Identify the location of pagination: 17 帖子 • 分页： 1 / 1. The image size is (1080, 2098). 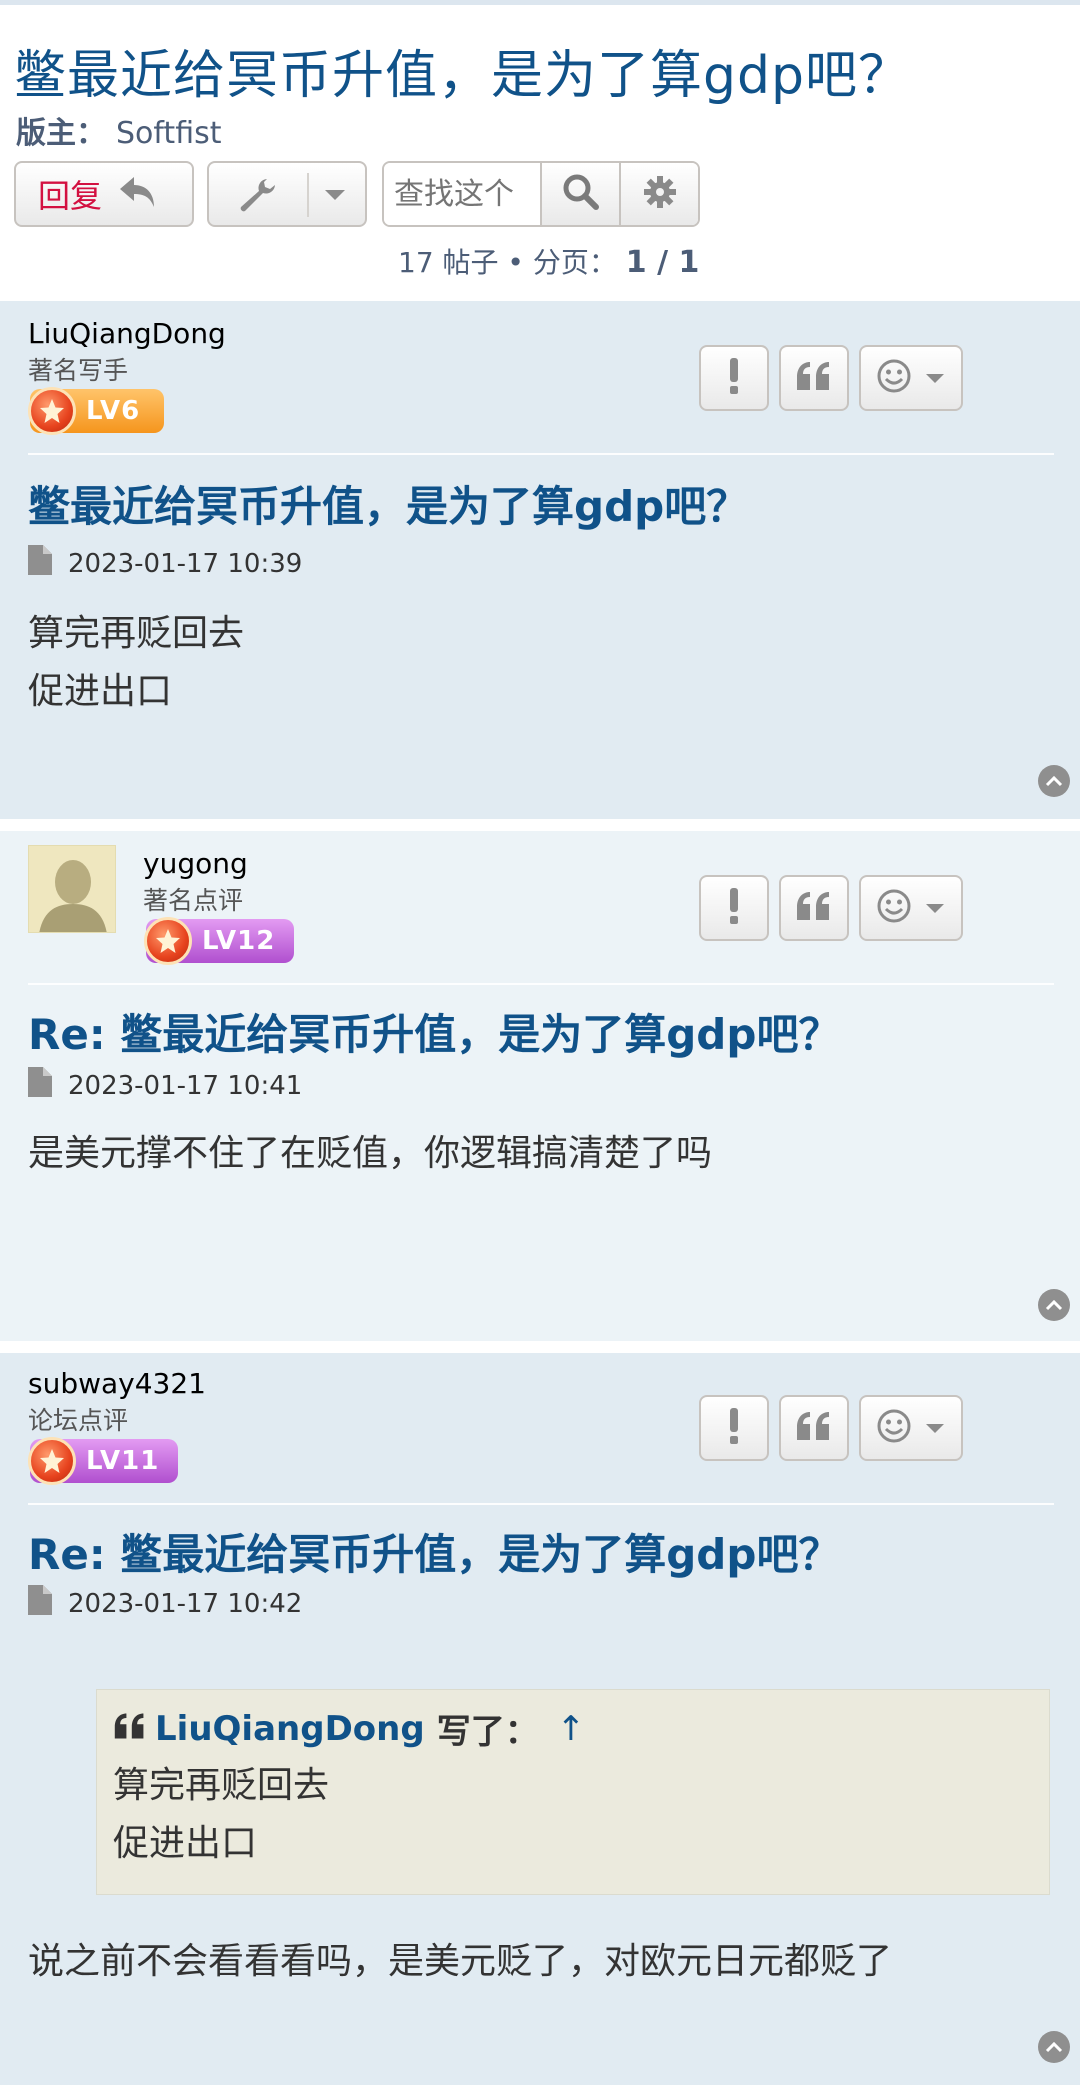
(549, 262).